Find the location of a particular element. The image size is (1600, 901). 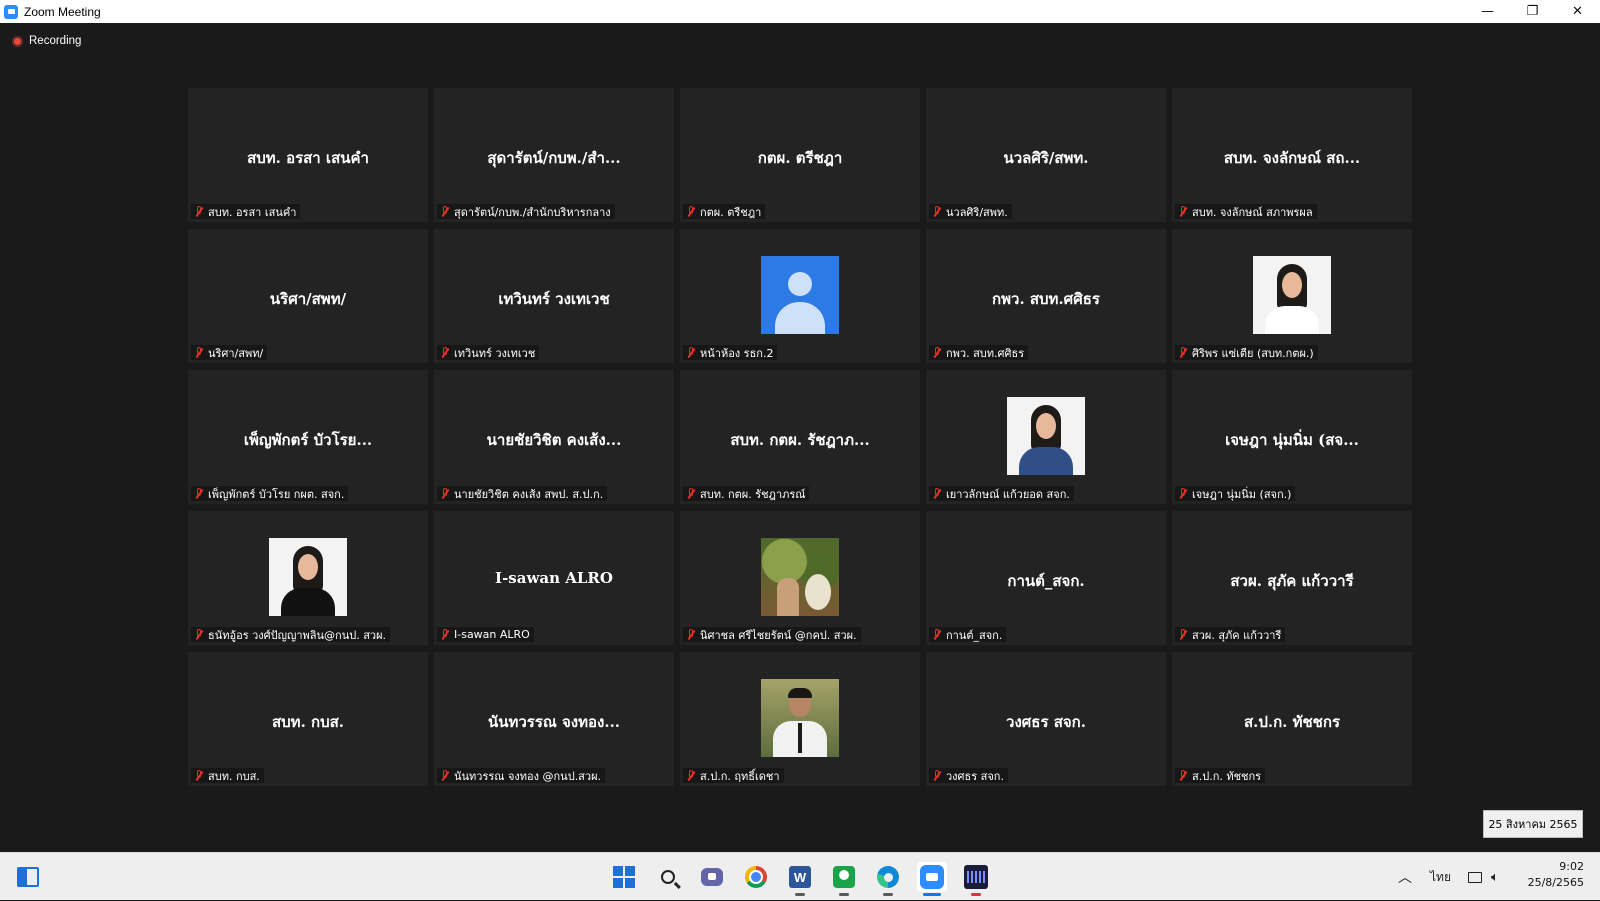

participant-display-name: นริศา/สพท/ is located at coordinates (308, 299).